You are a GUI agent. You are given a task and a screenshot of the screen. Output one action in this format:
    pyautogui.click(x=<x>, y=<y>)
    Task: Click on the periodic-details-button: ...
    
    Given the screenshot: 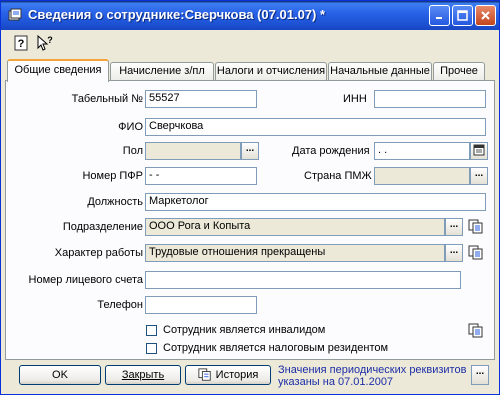 What is the action you would take?
    pyautogui.click(x=480, y=375)
    